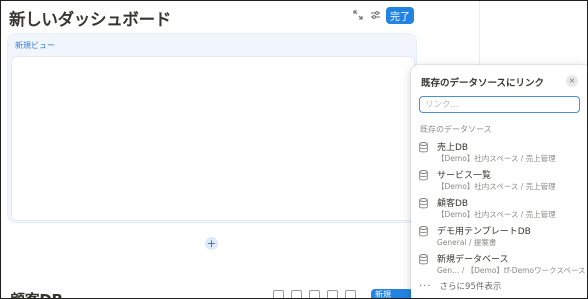  I want to click on datasource-name: デモ用テンプレートDB, so click(484, 232).